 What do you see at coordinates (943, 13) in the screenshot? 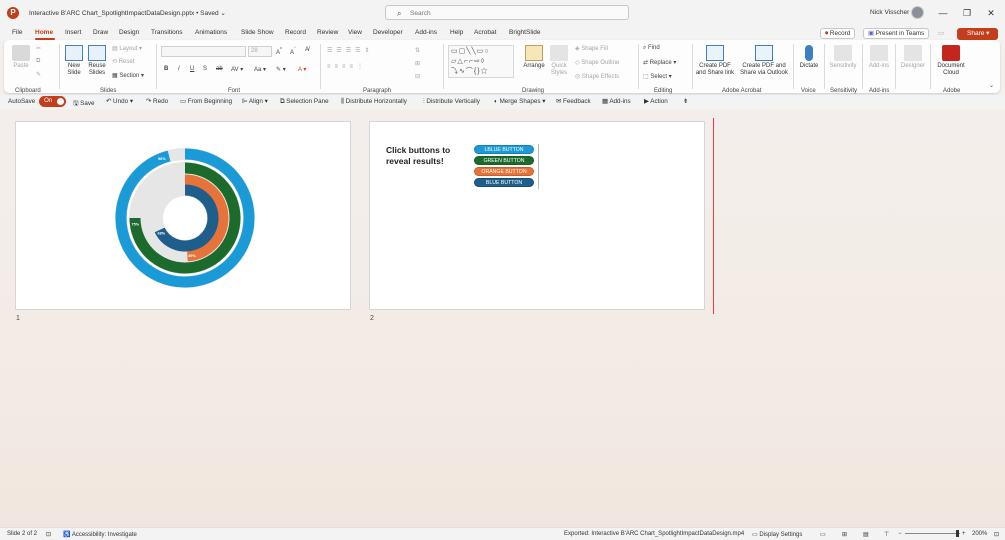
I see `minimize-button: —` at bounding box center [943, 13].